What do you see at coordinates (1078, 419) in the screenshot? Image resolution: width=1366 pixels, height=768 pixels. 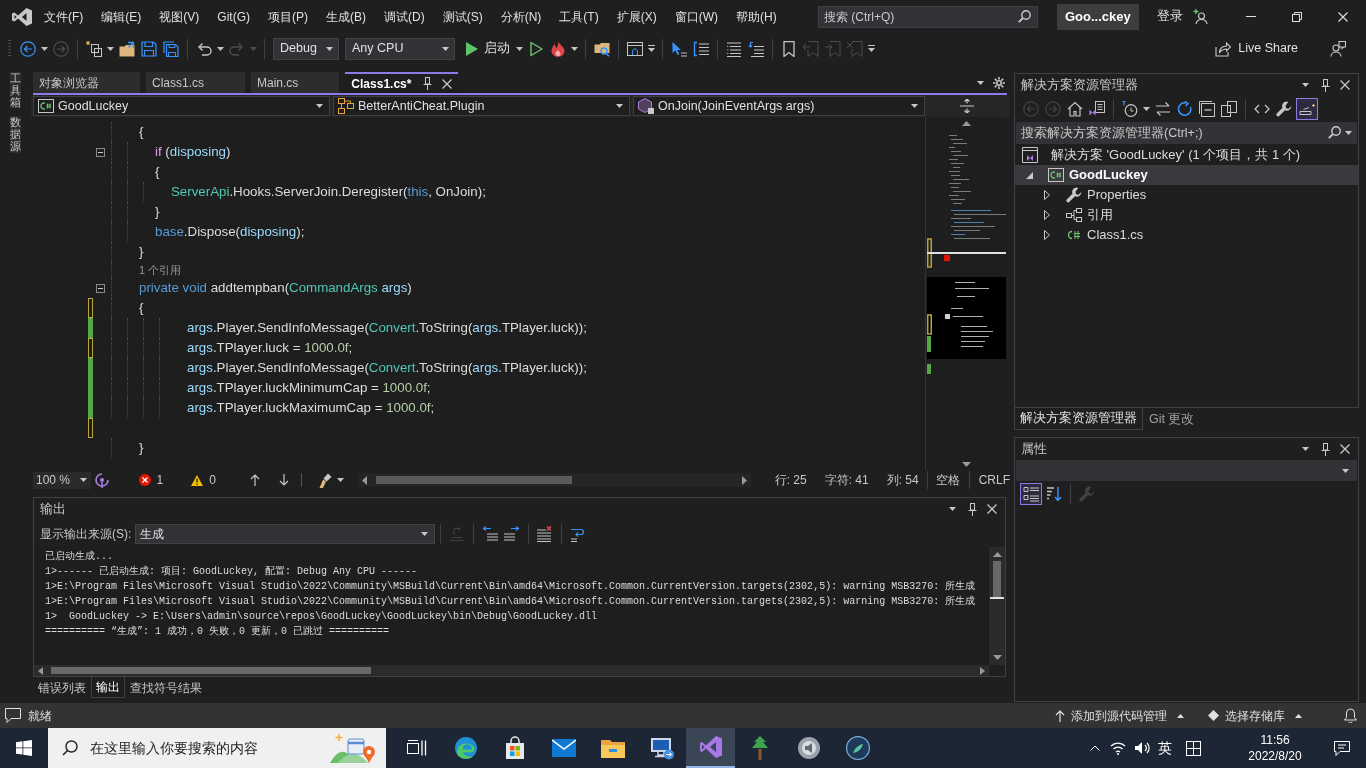 I see `panel-tab: 解决方案资源管理器` at bounding box center [1078, 419].